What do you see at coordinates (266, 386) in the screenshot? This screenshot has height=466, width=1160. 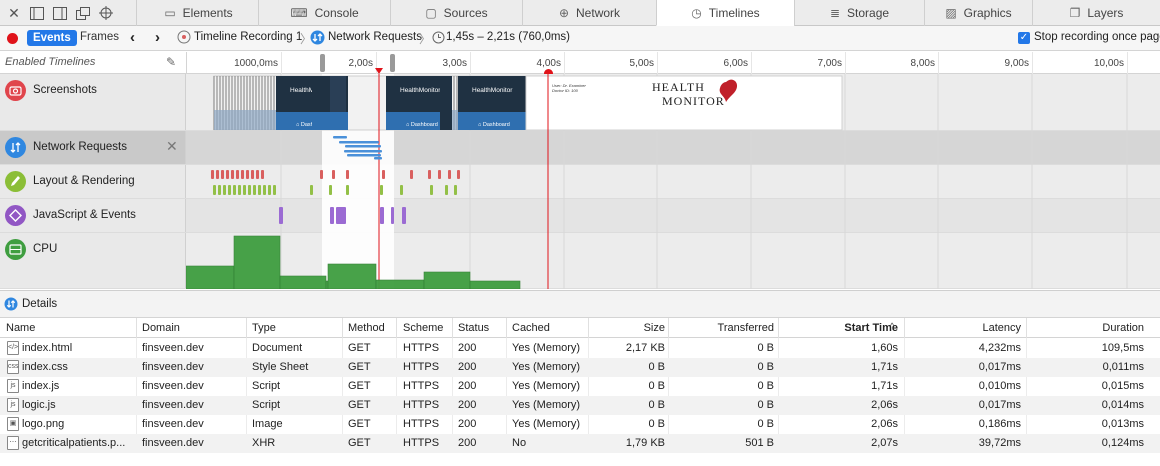 I see `cell-type: Script` at bounding box center [266, 386].